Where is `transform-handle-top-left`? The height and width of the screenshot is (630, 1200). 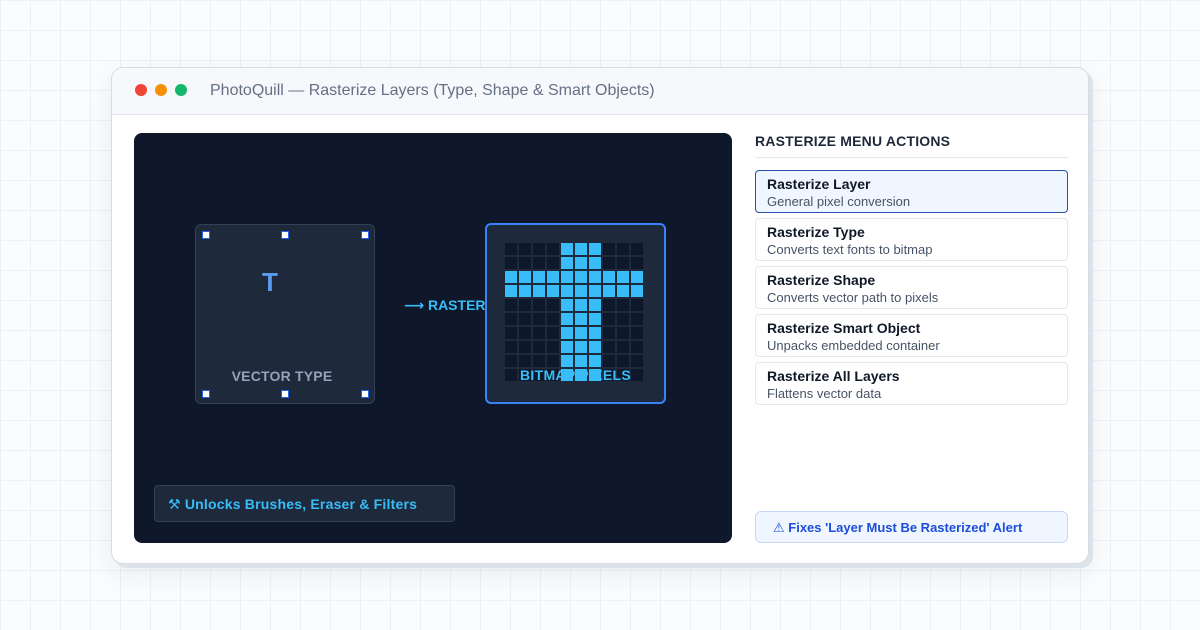 transform-handle-top-left is located at coordinates (206, 235).